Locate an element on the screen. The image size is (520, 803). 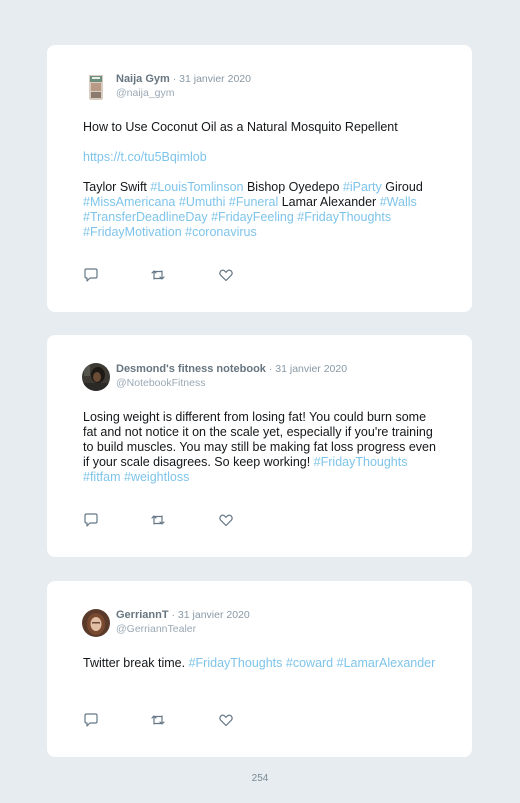
hashtag-link: #TransferDeadlineDay is located at coordinates (145, 217).